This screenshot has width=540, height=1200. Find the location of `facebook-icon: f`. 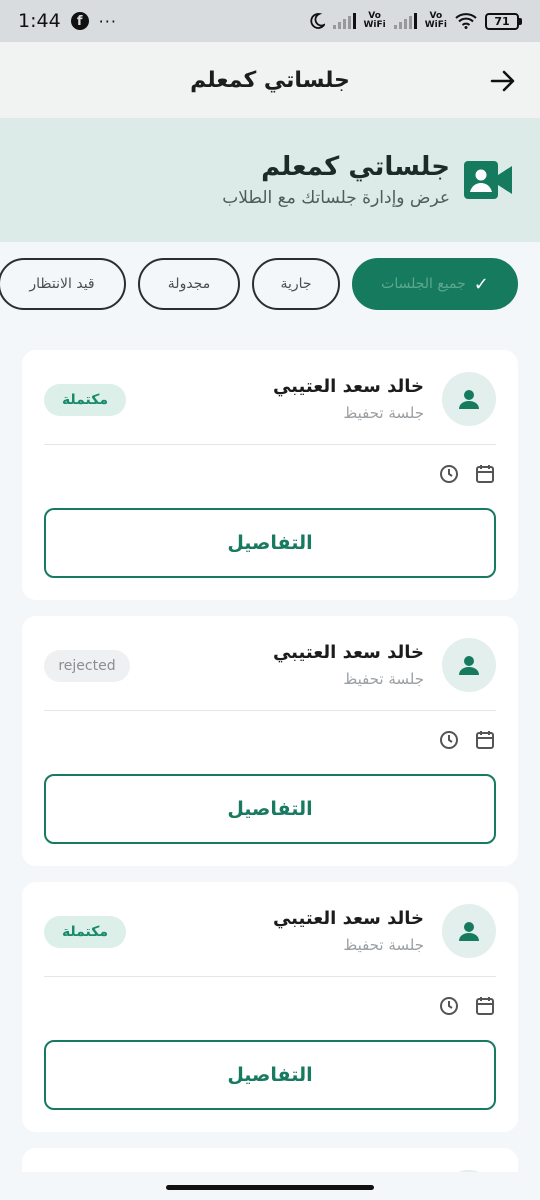

facebook-icon: f is located at coordinates (79, 21).